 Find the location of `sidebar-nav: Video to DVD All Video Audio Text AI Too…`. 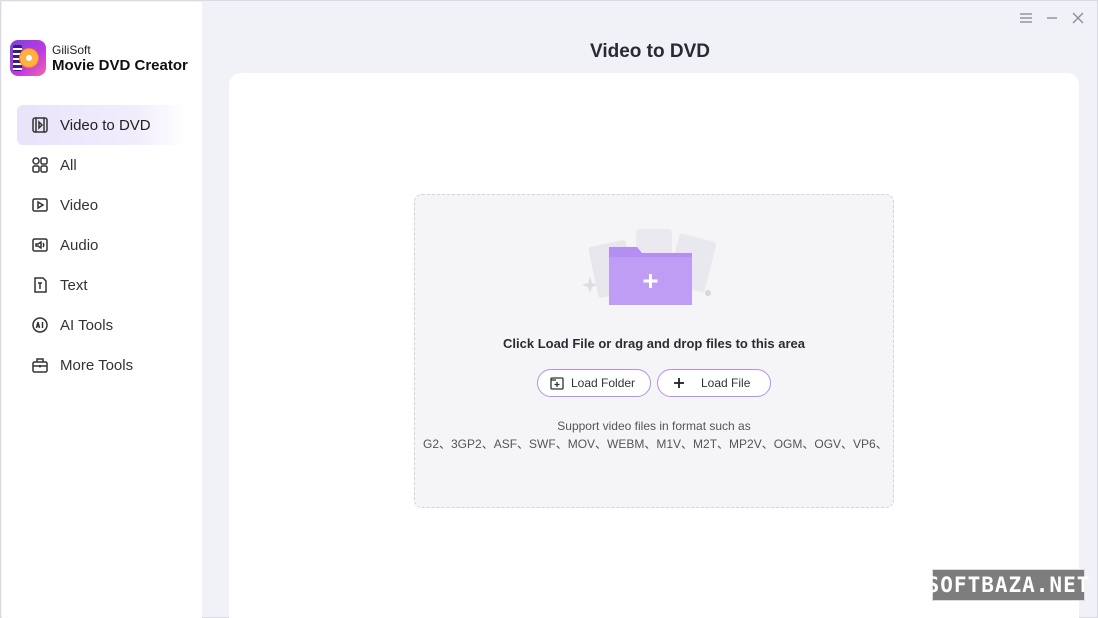

sidebar-nav: Video to DVD All Video Audio Text AI Too… is located at coordinates (102, 245).